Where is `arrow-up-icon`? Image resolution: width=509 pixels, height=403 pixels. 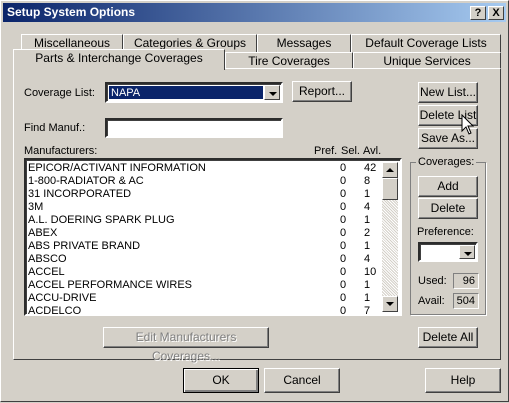 arrow-up-icon is located at coordinates (390, 170).